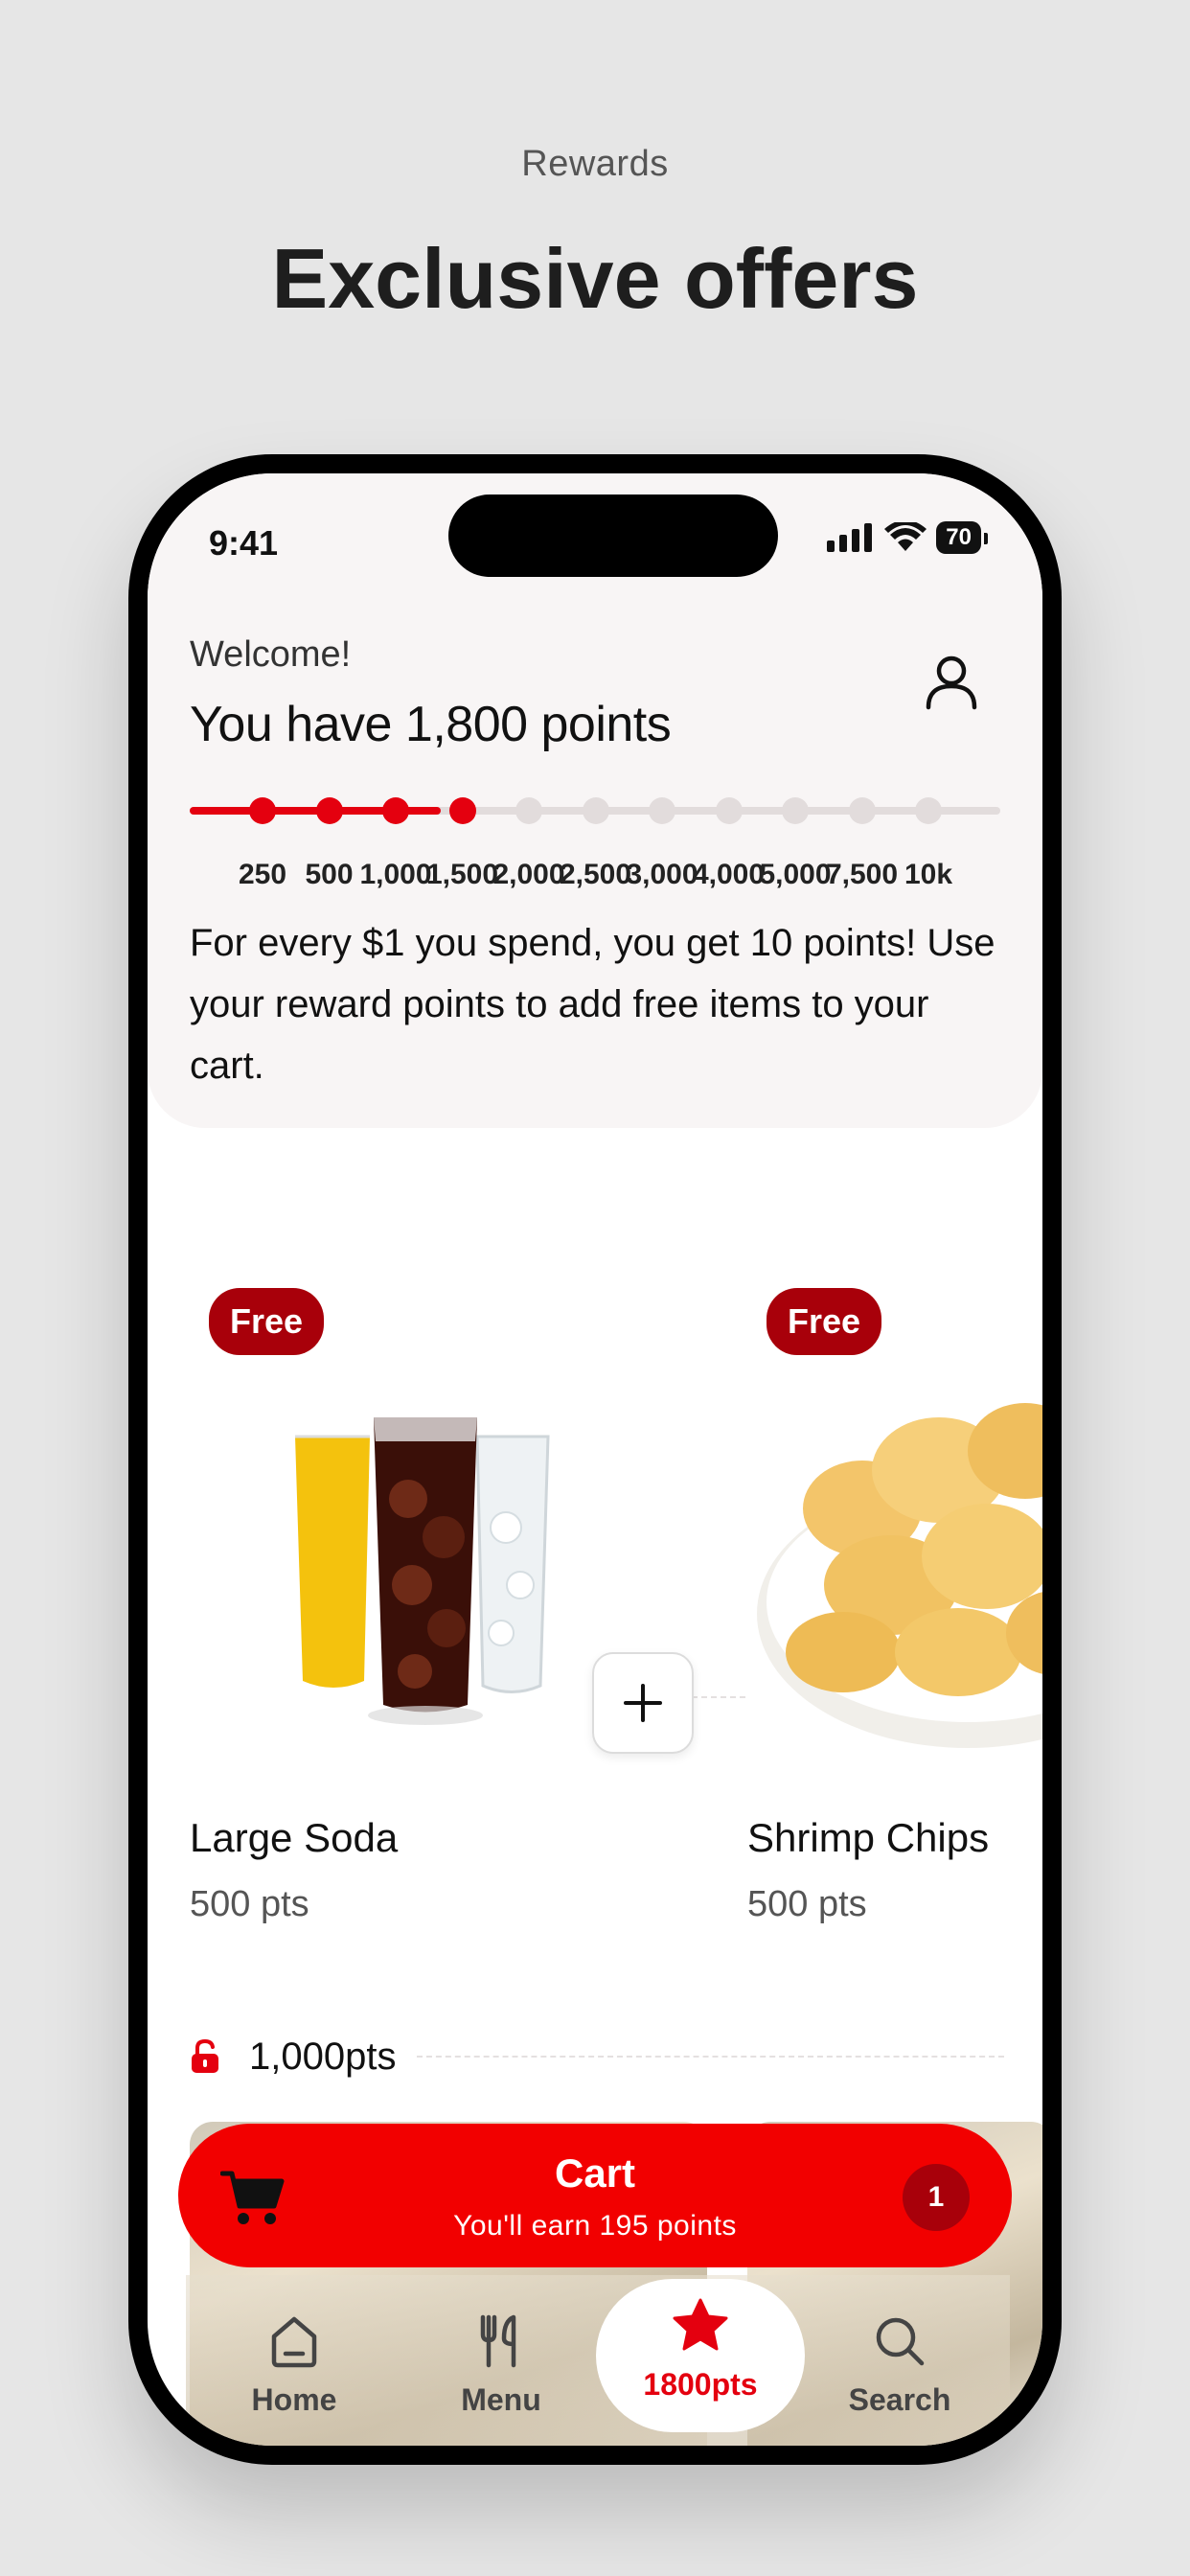 The width and height of the screenshot is (1190, 2576). I want to click on milestone-label: 1,500, so click(462, 874).